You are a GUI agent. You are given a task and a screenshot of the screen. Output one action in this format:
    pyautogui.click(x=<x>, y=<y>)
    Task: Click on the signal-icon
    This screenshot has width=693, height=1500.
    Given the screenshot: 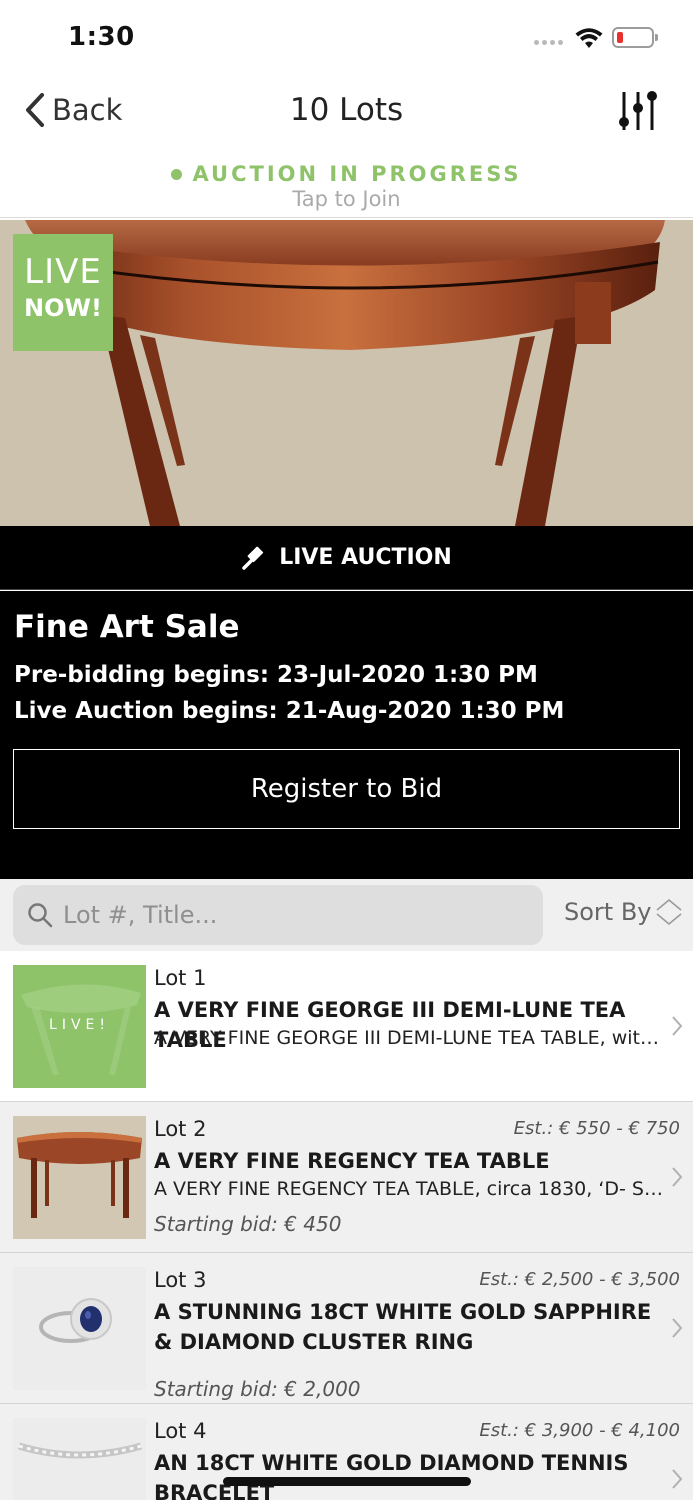 What is the action you would take?
    pyautogui.click(x=548, y=42)
    